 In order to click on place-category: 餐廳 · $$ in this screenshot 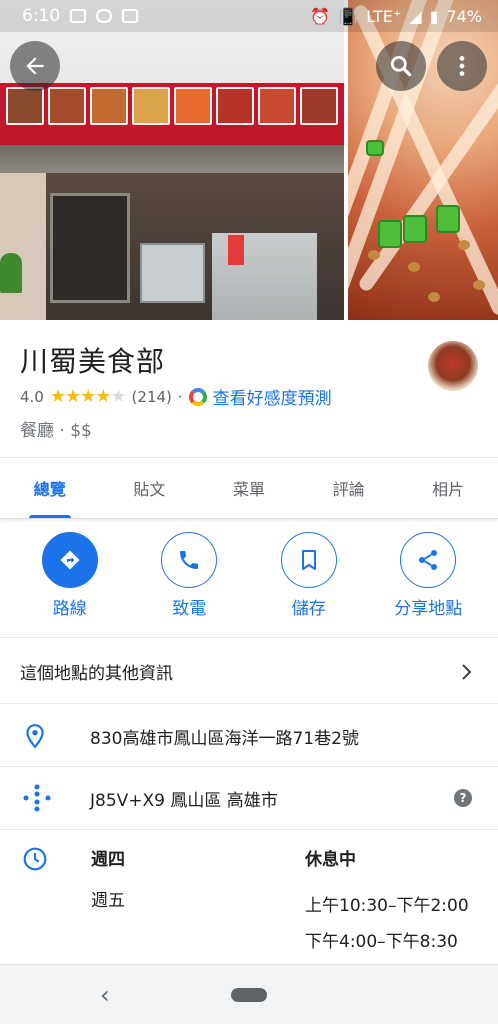, I will do `click(56, 431)`.